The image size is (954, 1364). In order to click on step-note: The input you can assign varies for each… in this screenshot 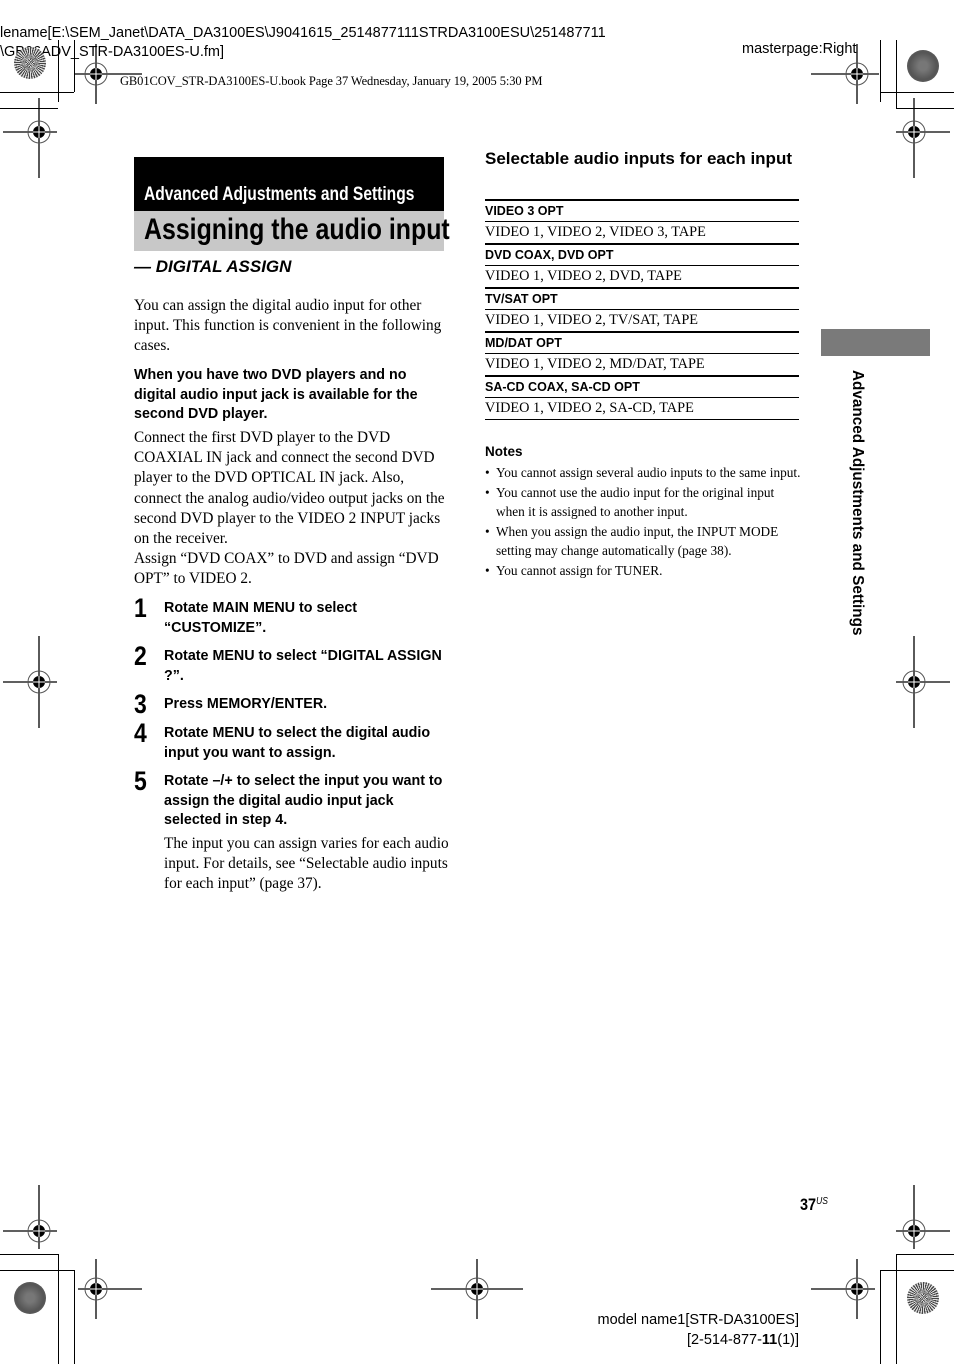, I will do `click(306, 864)`.